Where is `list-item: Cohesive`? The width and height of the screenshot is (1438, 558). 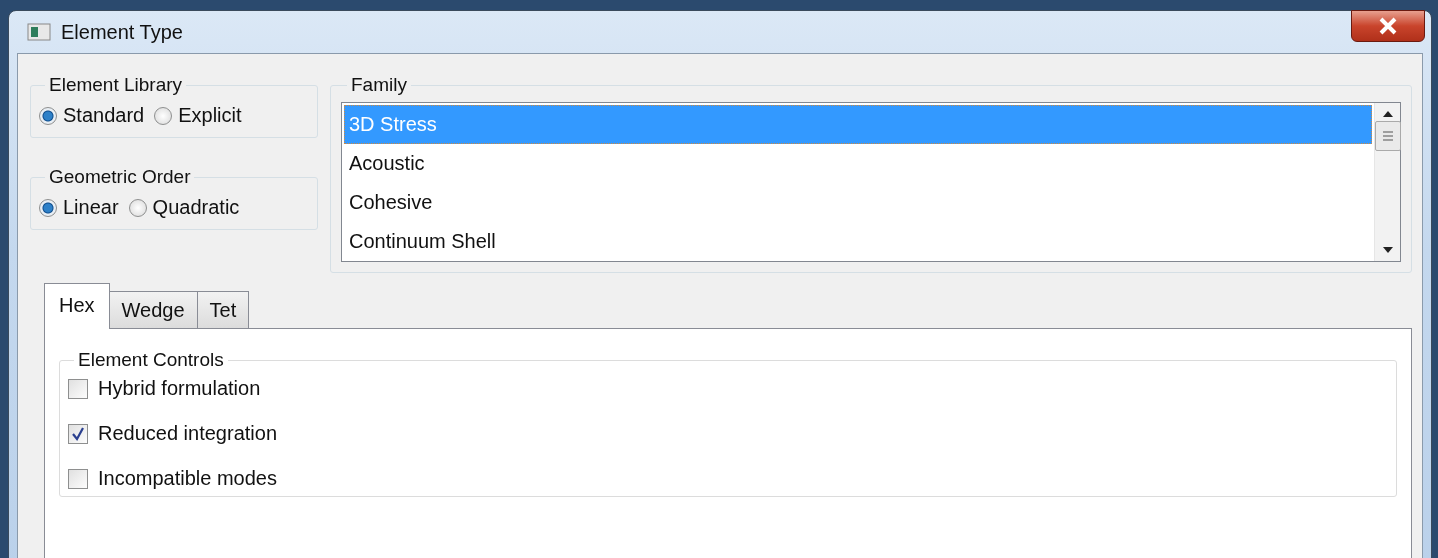 list-item: Cohesive is located at coordinates (858, 202).